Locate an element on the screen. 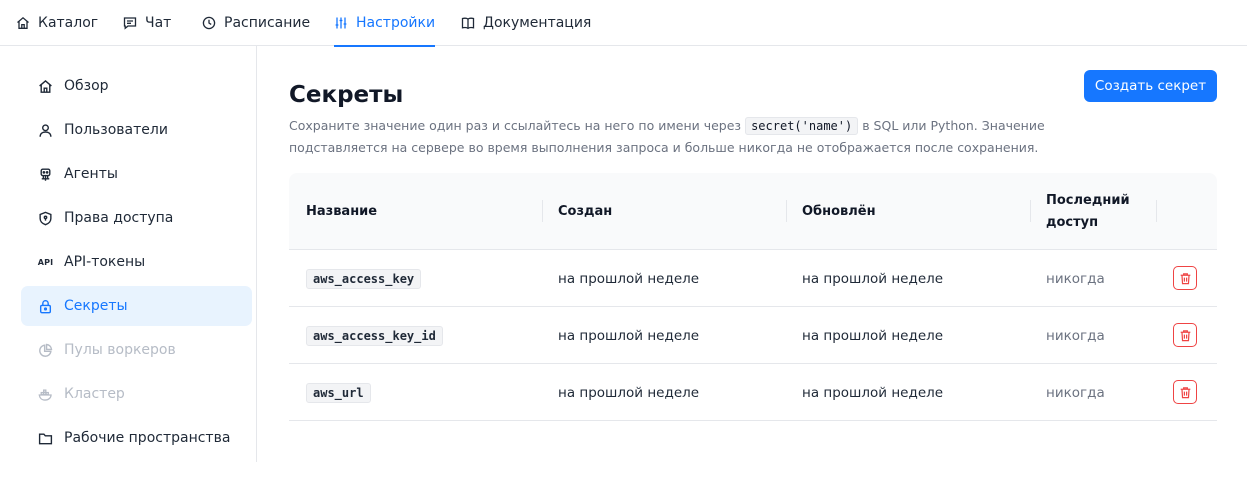  sidebar-item-permissions: Права доступа is located at coordinates (136, 218).